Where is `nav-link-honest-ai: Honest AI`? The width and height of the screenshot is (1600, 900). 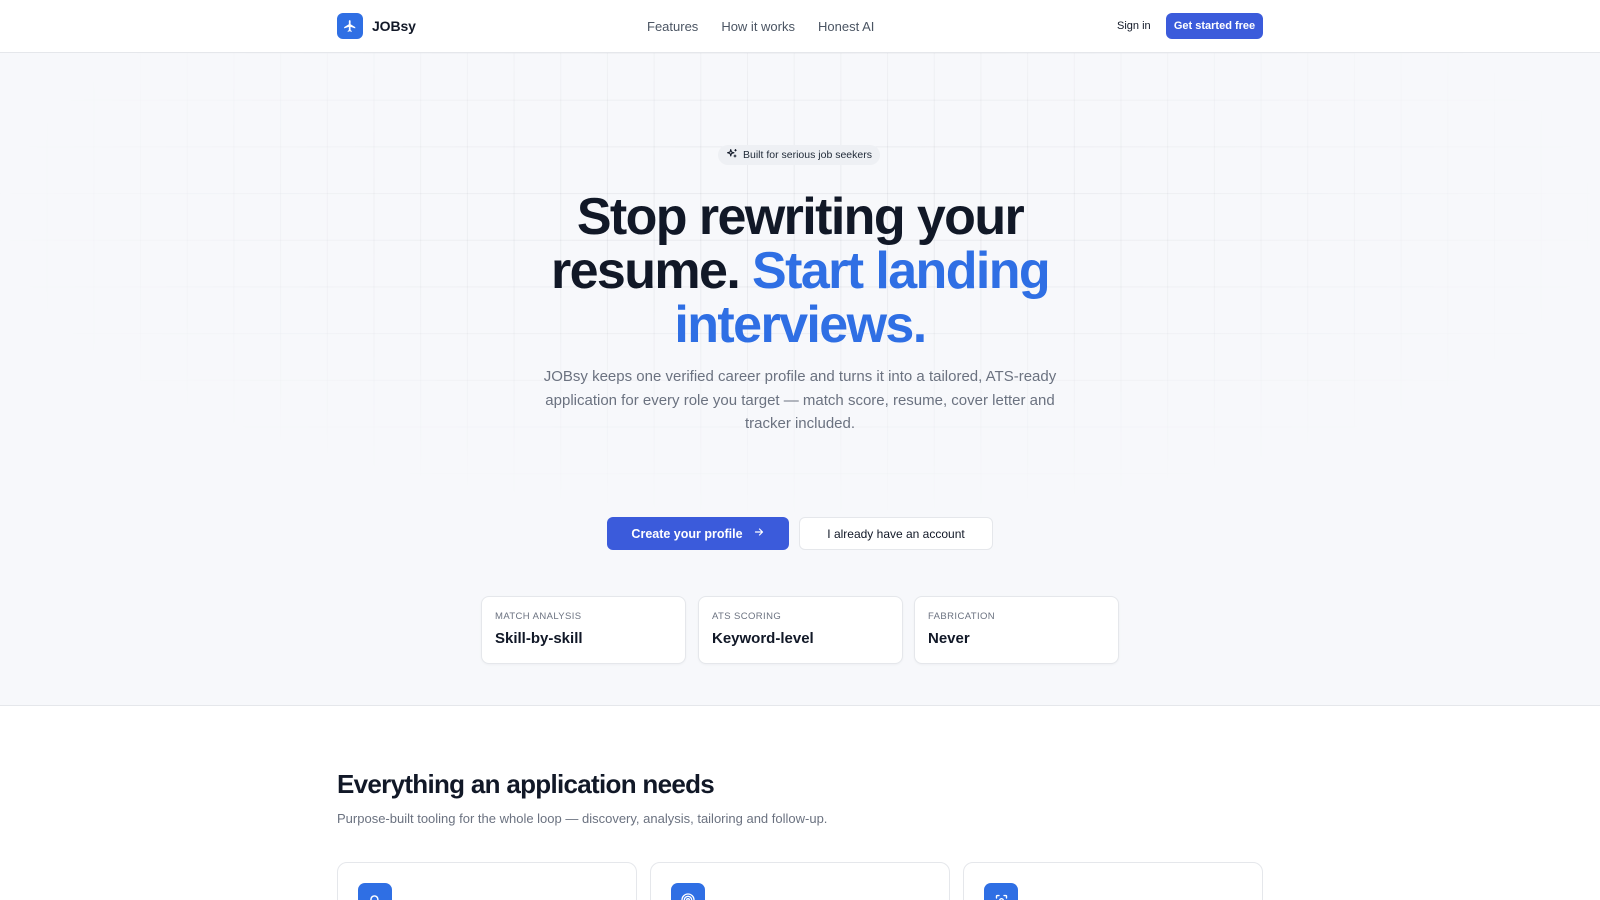
nav-link-honest-ai: Honest AI is located at coordinates (846, 26).